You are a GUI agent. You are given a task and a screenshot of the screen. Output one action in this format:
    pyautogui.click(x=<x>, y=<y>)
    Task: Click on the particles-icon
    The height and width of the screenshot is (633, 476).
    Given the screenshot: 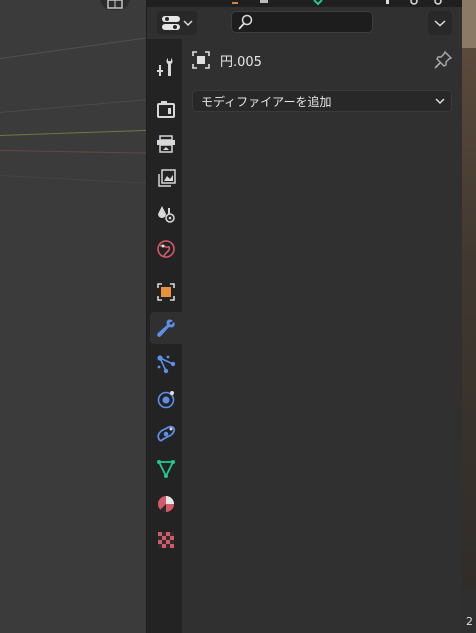 What is the action you would take?
    pyautogui.click(x=166, y=364)
    